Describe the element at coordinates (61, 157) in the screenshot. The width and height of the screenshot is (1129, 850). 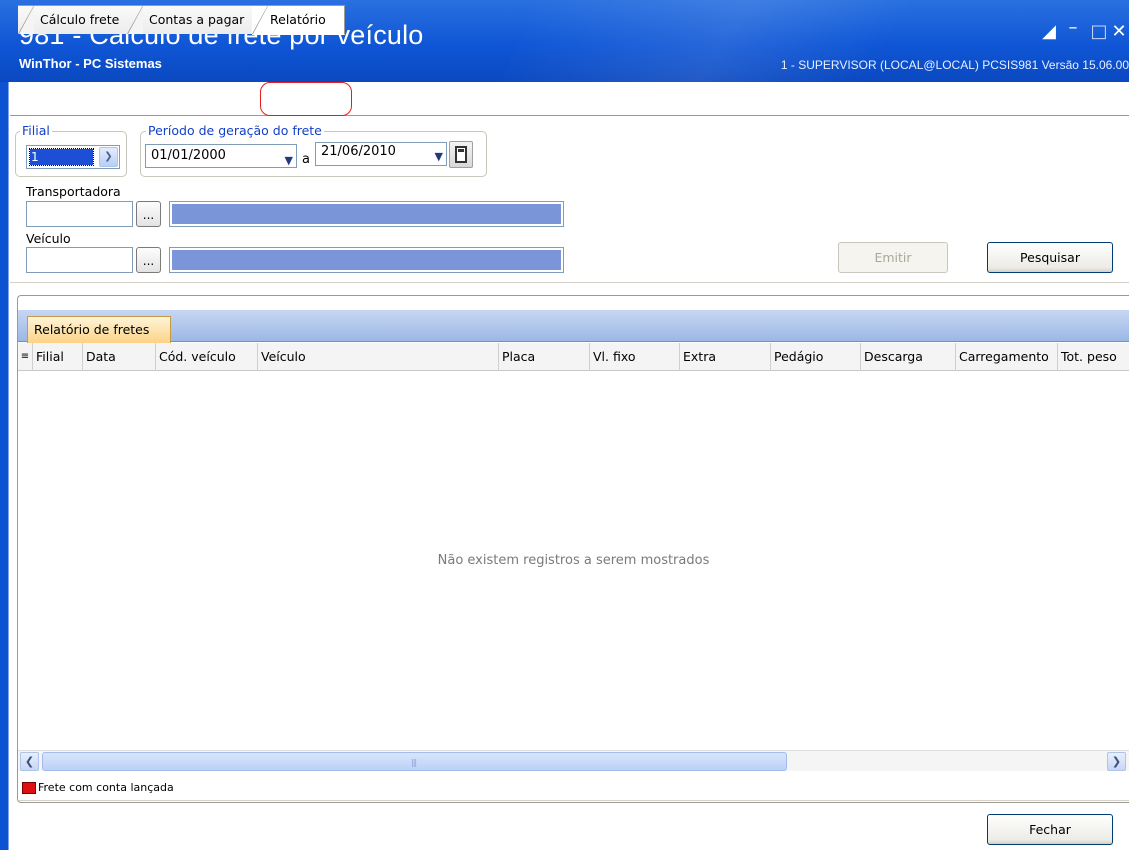
I see `filial-value: 1` at that location.